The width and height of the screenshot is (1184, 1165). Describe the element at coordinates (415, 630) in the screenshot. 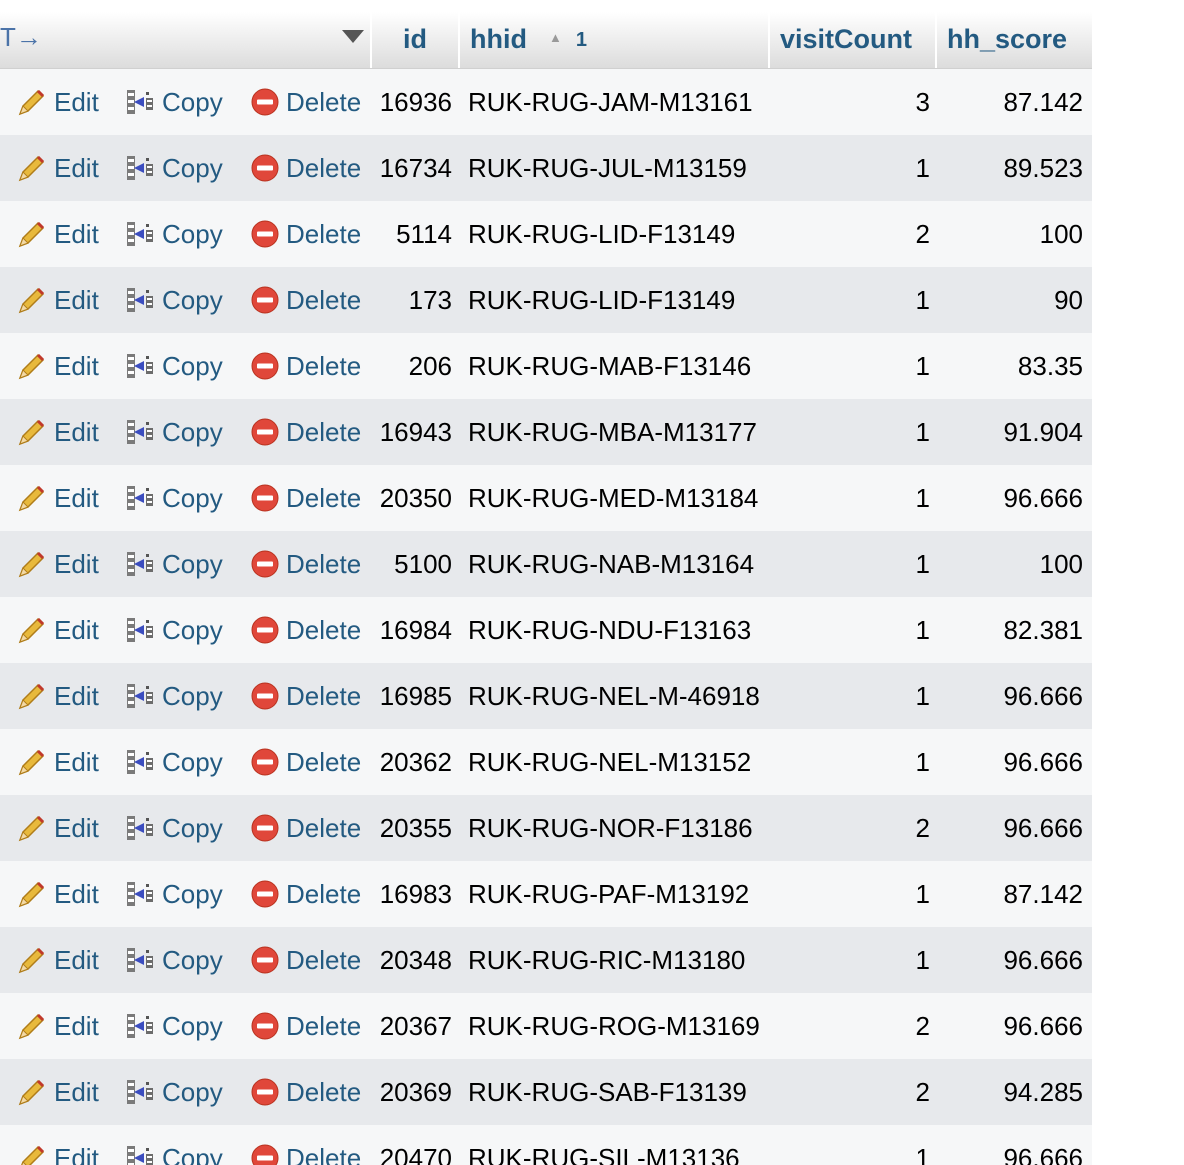

I see `cell-id: 16984` at that location.